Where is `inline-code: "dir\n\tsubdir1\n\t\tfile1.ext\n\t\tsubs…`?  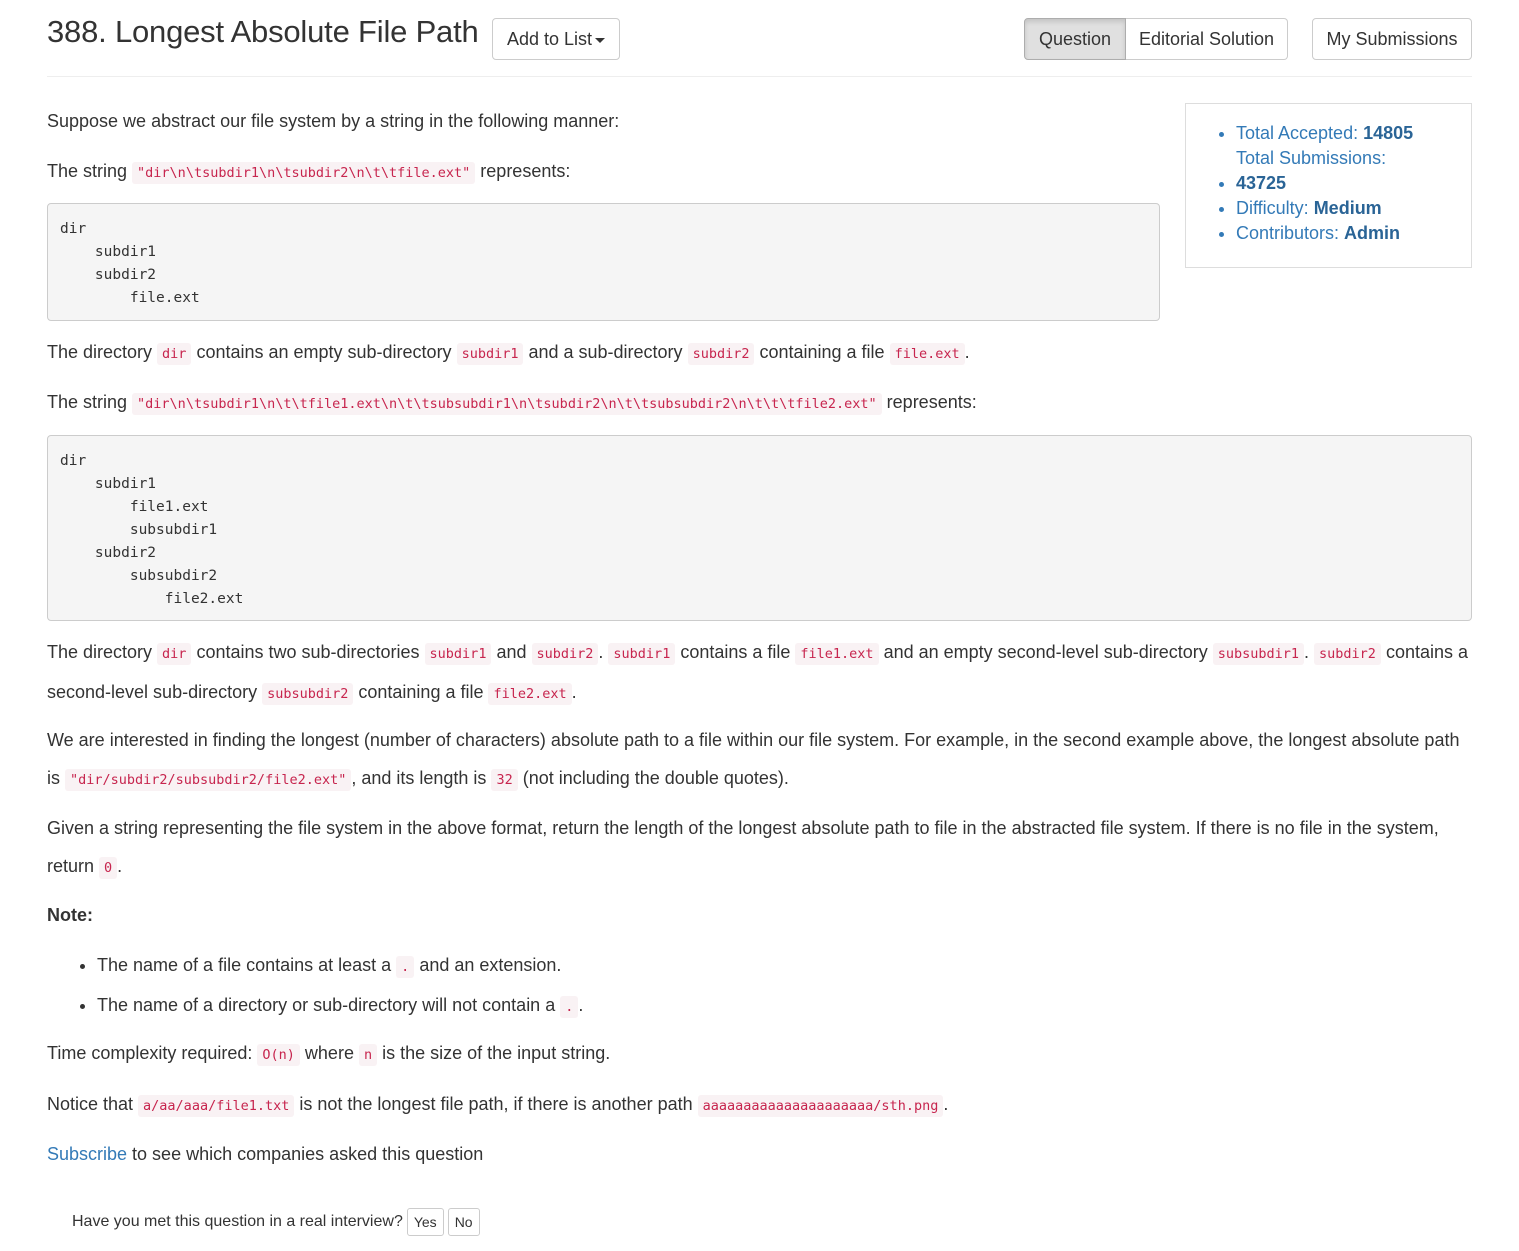
inline-code: "dir\n\tsubdir1\n\t\tfile1.ext\n\t\tsubs… is located at coordinates (507, 404).